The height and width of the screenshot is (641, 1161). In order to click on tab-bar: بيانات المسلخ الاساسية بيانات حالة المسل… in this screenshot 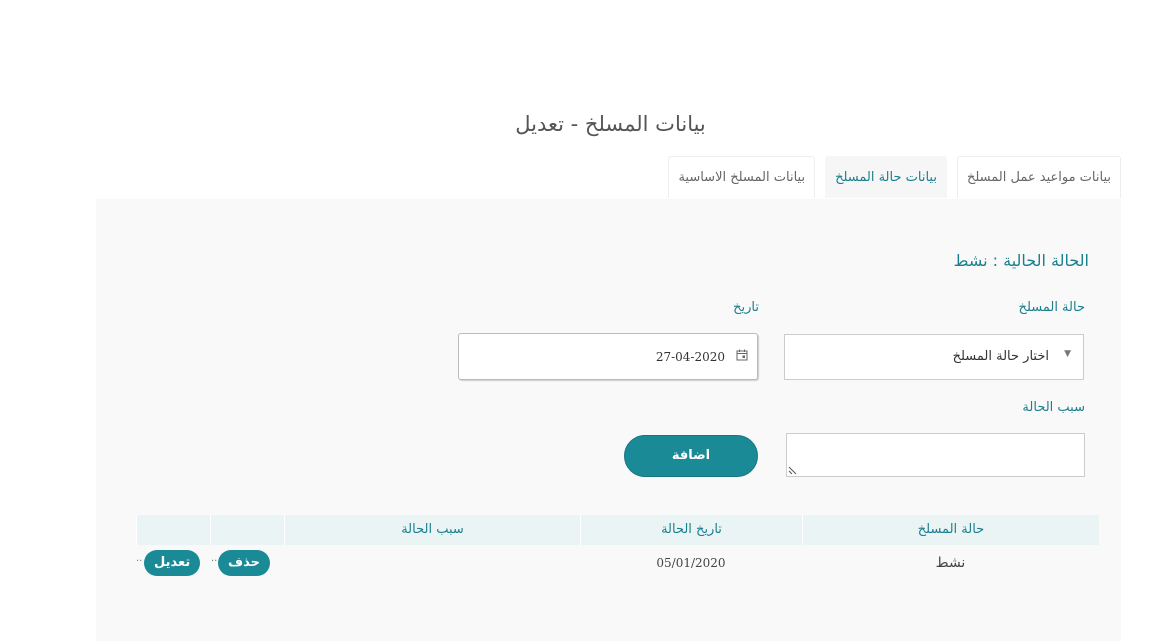, I will do `click(889, 177)`.